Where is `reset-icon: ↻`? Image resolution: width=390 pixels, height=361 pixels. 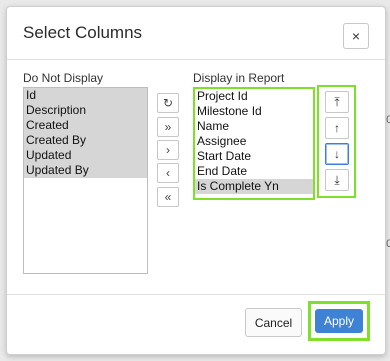
reset-icon: ↻ is located at coordinates (168, 103).